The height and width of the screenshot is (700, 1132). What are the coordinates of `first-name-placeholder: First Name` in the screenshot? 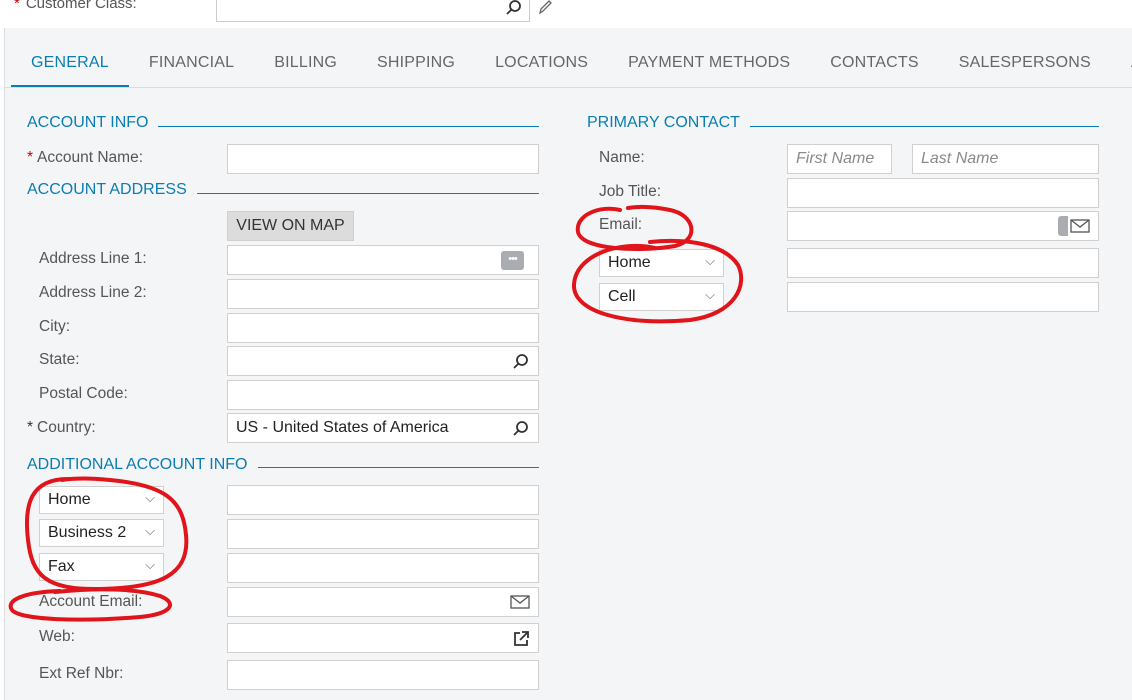 It's located at (835, 158).